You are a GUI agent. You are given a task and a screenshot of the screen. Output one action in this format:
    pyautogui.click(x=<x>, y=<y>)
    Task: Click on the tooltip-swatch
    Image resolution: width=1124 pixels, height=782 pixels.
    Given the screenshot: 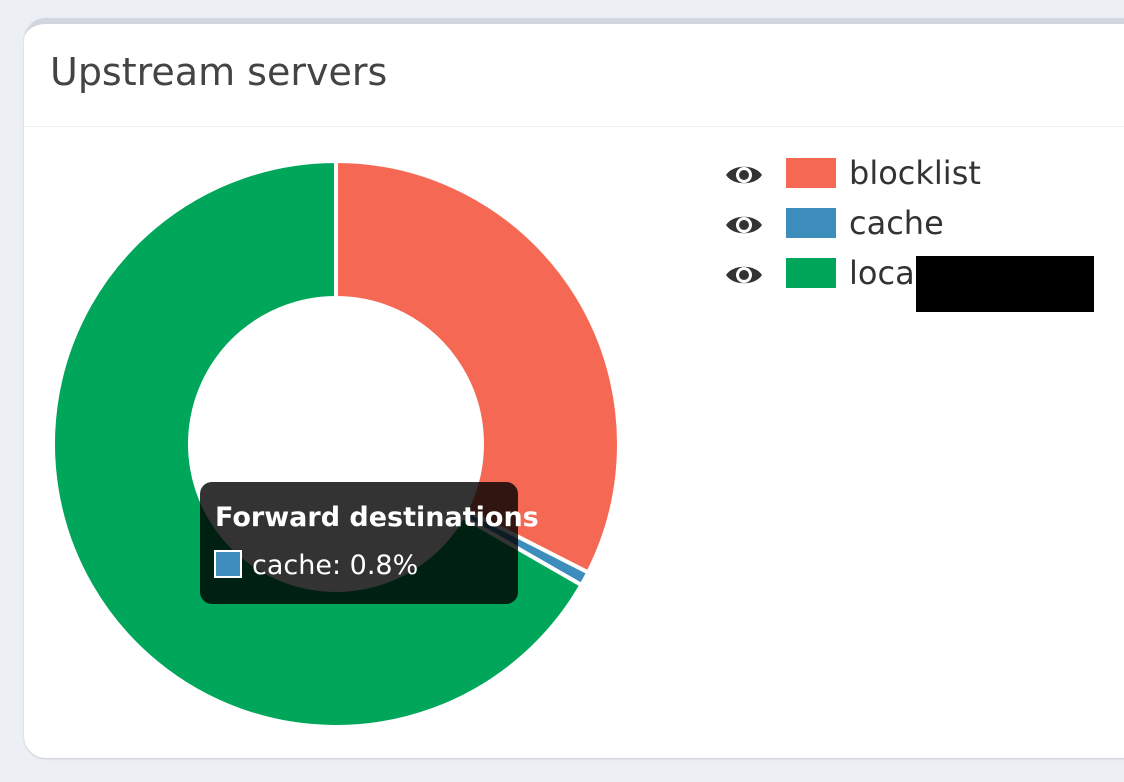 What is the action you would take?
    pyautogui.click(x=228, y=564)
    